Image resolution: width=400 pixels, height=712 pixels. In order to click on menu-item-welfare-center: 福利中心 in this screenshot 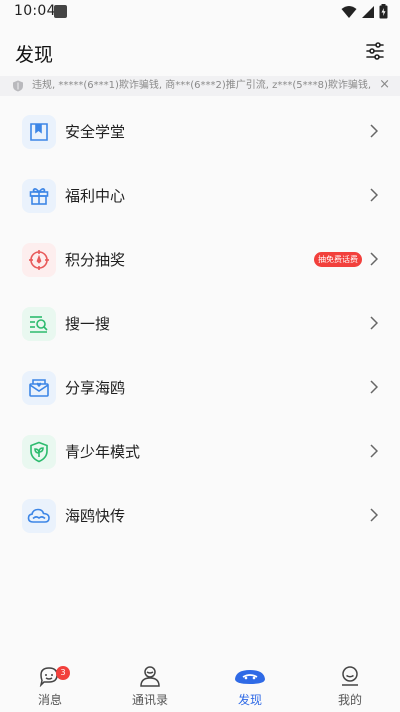, I will do `click(200, 196)`.